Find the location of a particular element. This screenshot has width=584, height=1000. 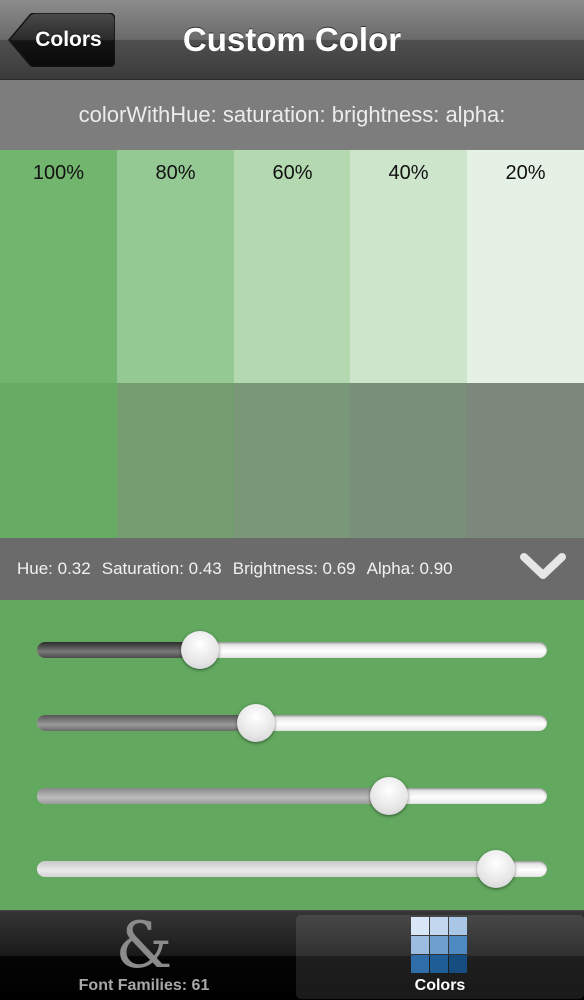

swatch-20: 20% is located at coordinates (525, 344).